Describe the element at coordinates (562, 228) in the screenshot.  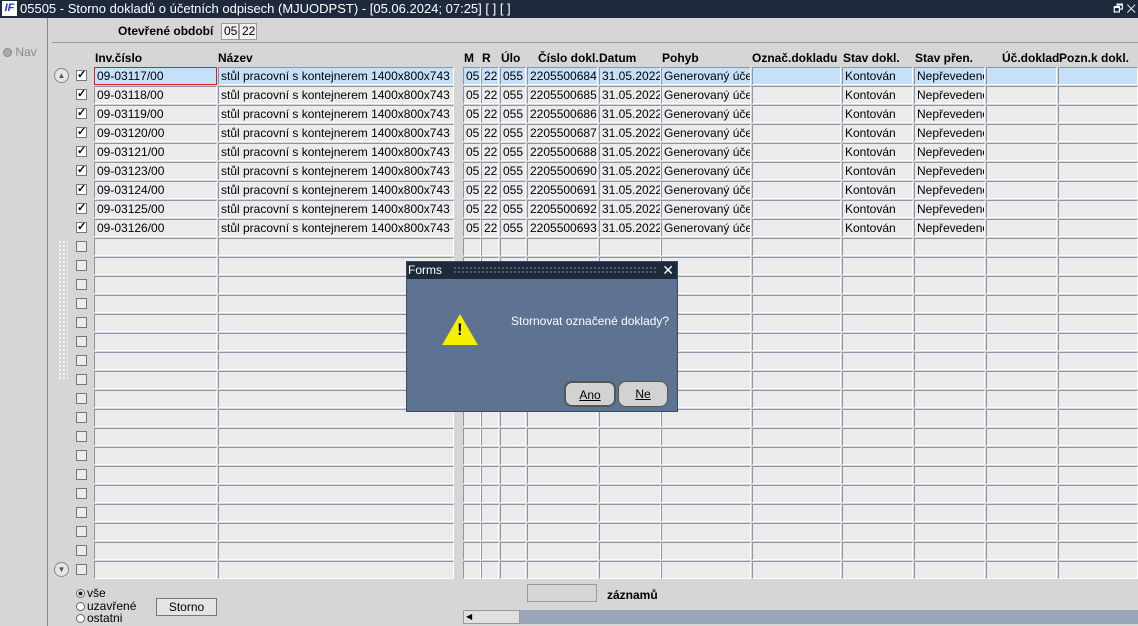
I see `cell-cislo: 2205500693` at that location.